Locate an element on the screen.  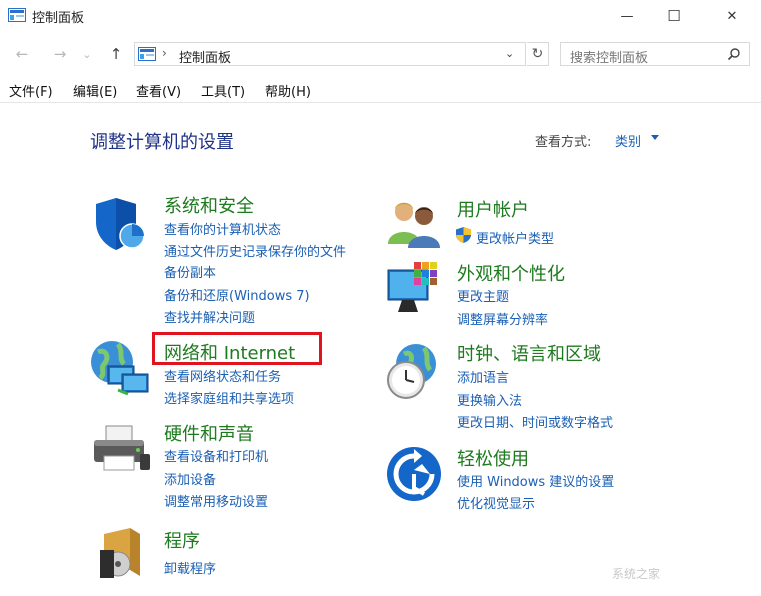
link-view-computer-status: 查看你的计算机状态 is located at coordinates (222, 228).